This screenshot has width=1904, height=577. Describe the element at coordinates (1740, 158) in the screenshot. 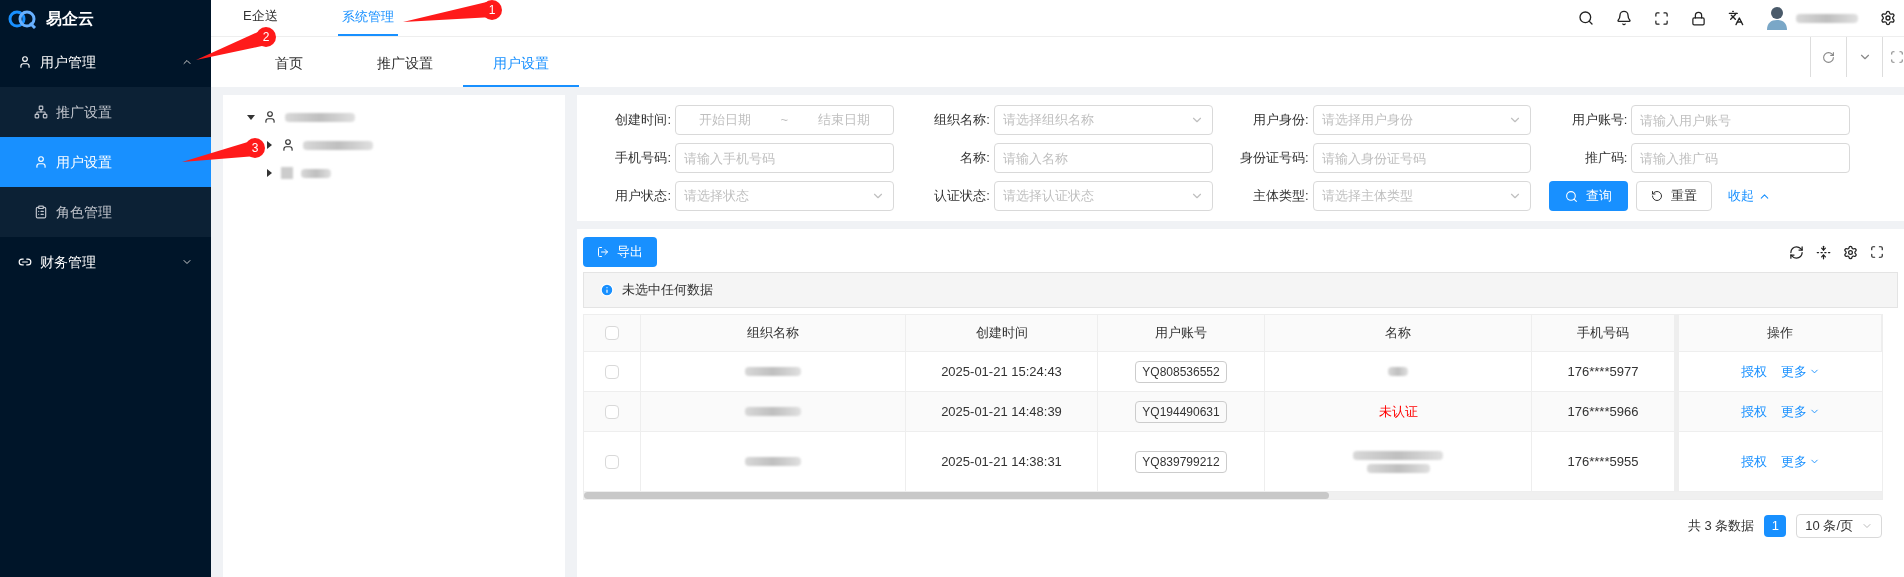

I see `input-field: 请输入推广码` at that location.